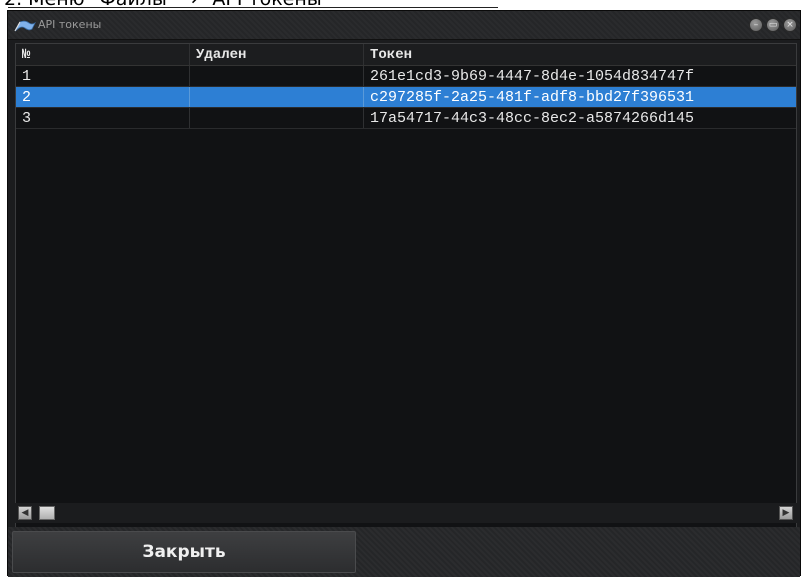 The image size is (801, 577). Describe the element at coordinates (532, 118) in the screenshot. I see `cell-token: 17a54717-44c3-48cc-8ec2-a5874266d145` at that location.